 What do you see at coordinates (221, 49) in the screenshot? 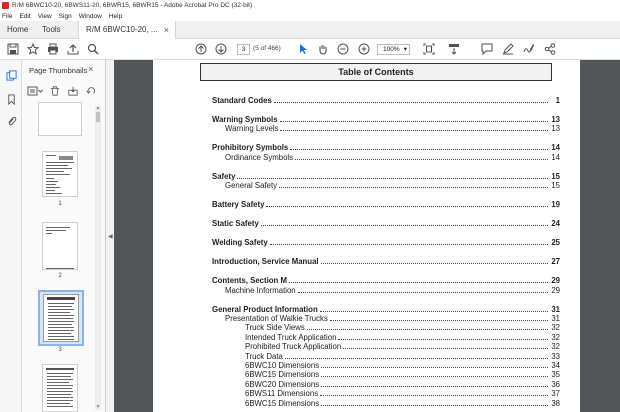
I see `arrow-down-icon` at bounding box center [221, 49].